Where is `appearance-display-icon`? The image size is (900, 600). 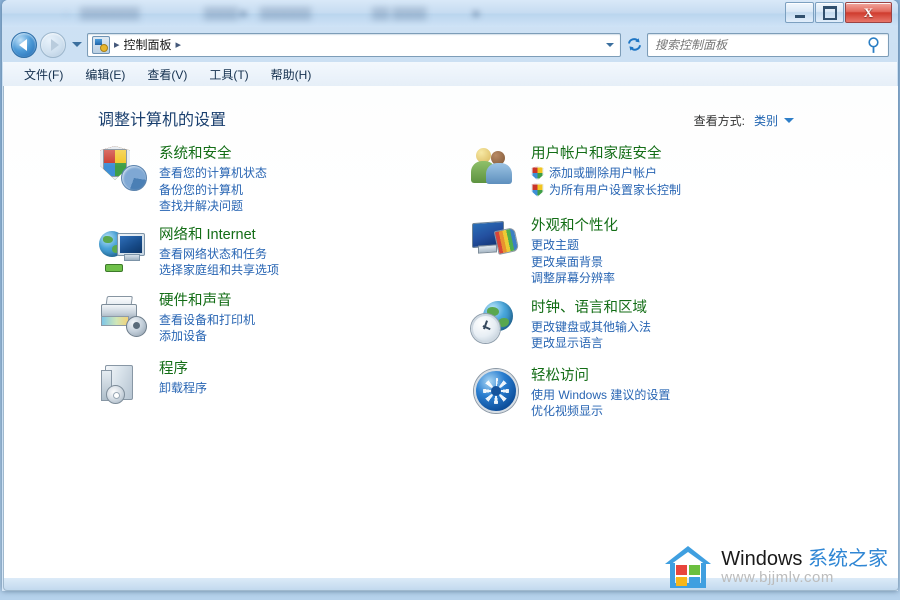
appearance-display-icon is located at coordinates (495, 240).